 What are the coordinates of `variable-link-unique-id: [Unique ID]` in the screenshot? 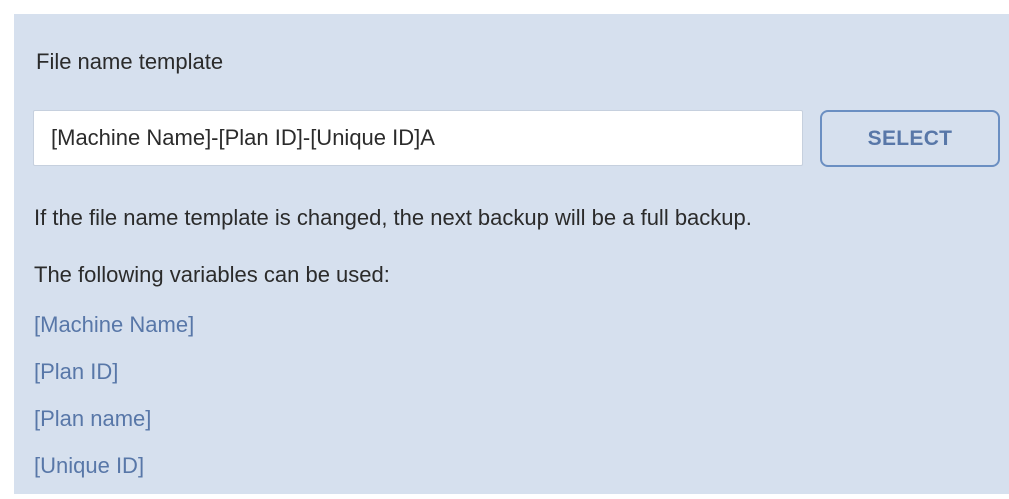 It's located at (114, 475).